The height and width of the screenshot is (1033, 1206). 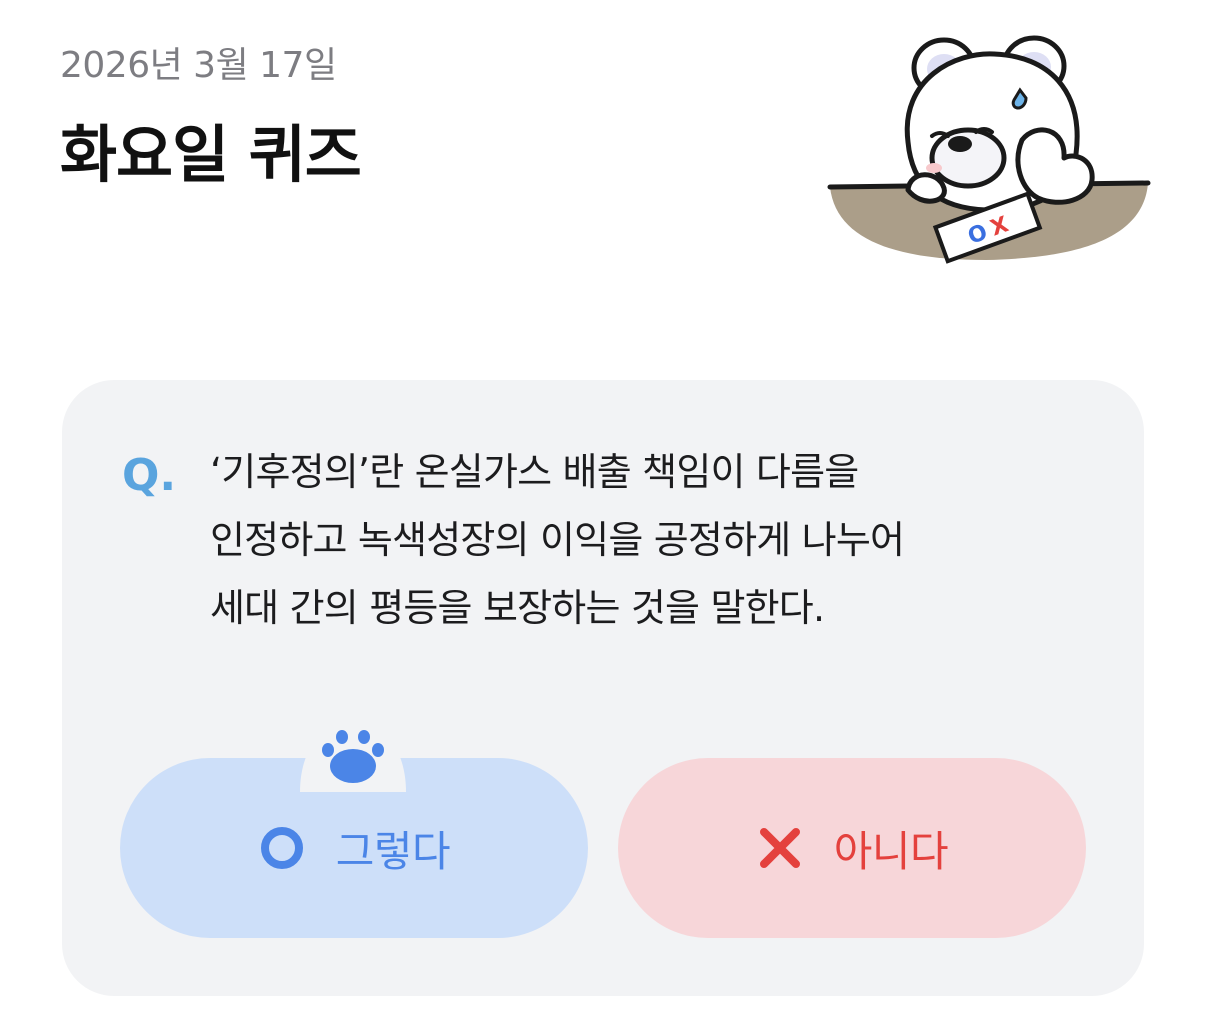 I want to click on no-button-label: 아니다, so click(x=891, y=851).